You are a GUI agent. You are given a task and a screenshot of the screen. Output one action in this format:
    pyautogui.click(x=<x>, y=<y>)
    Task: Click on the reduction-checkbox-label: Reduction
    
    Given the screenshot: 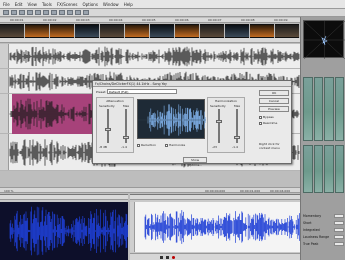 What is the action you would take?
    pyautogui.click(x=148, y=145)
    